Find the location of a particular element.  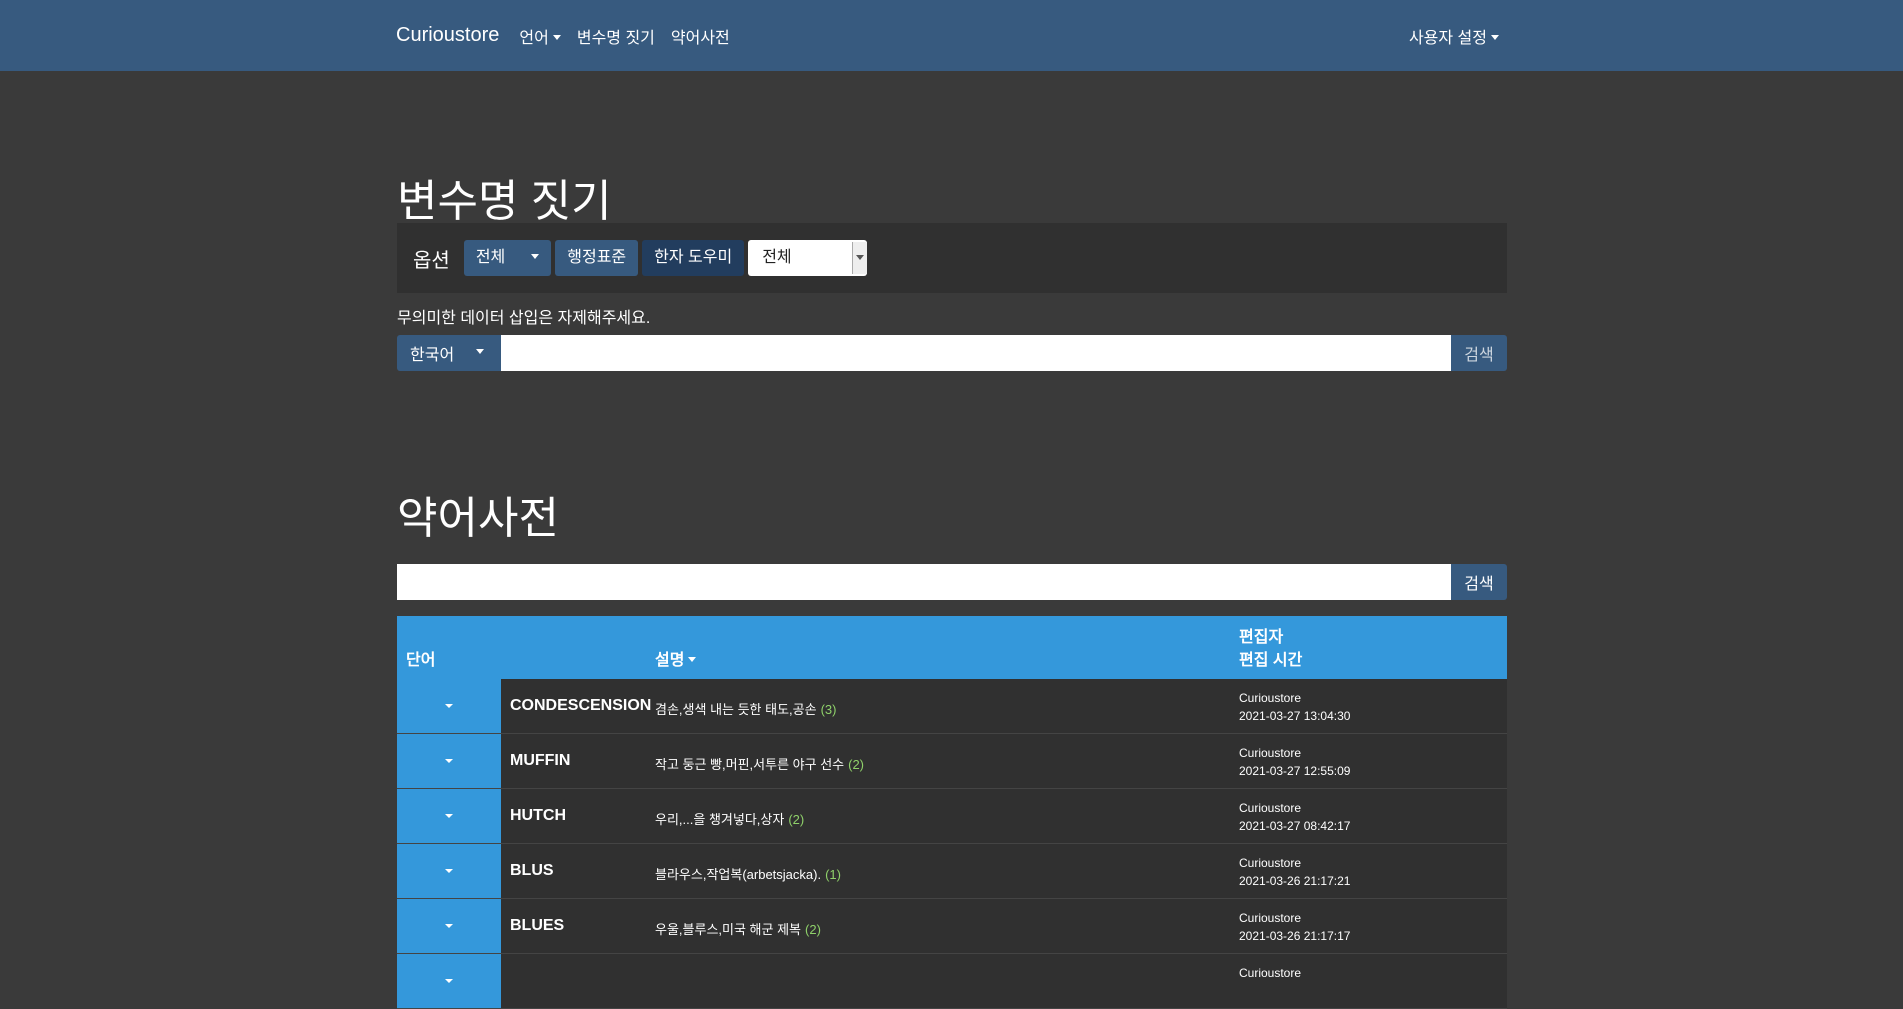

nav-language-dropdown: 언어 is located at coordinates (539, 36).